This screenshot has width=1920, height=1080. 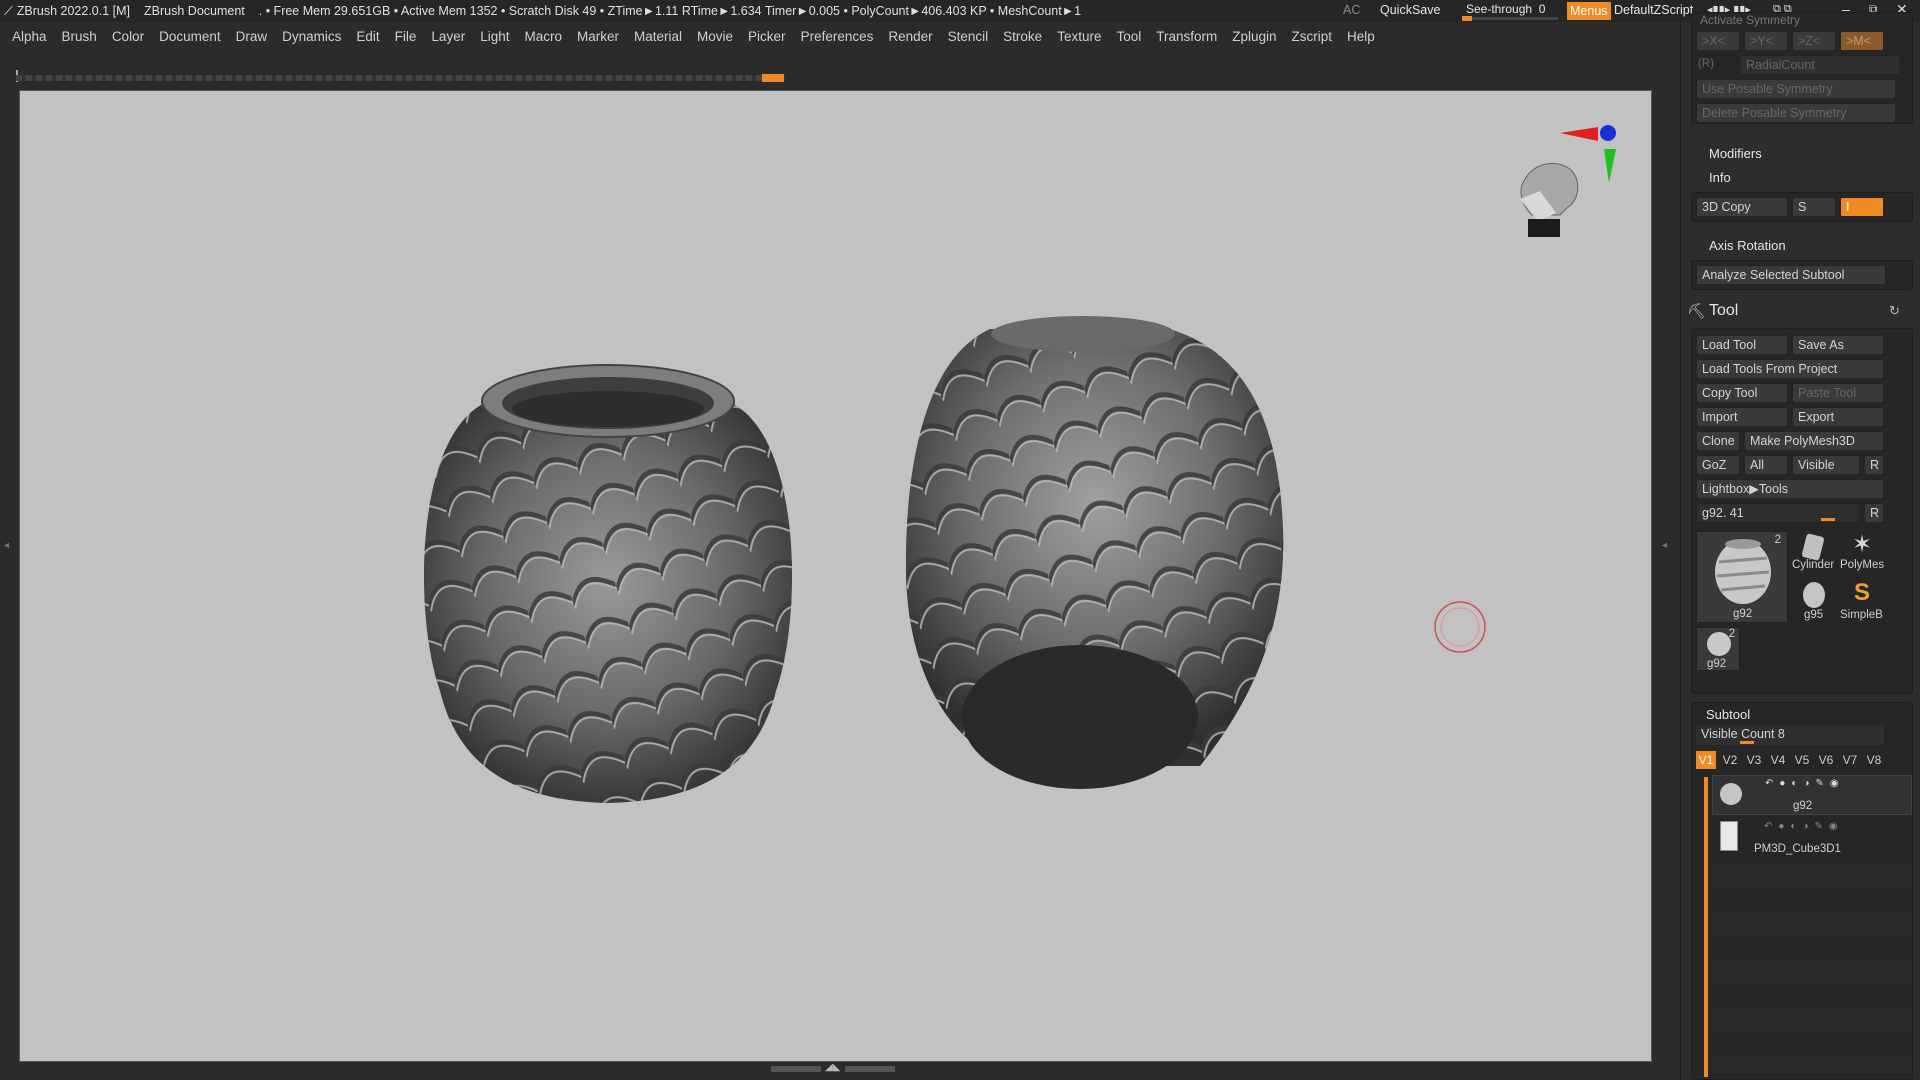 I want to click on current-tool-label: g92. 41, so click(x=1723, y=513).